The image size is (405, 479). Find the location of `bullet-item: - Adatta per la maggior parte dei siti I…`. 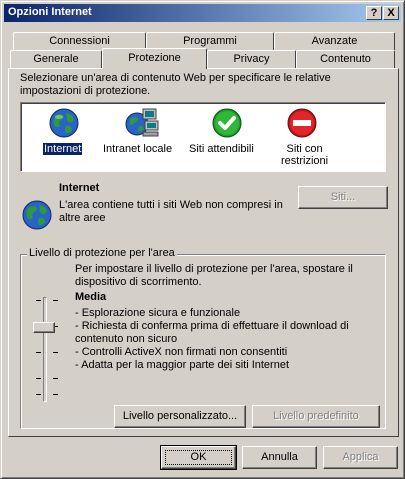

bullet-item: - Adatta per la maggior parte dei siti I… is located at coordinates (182, 365).